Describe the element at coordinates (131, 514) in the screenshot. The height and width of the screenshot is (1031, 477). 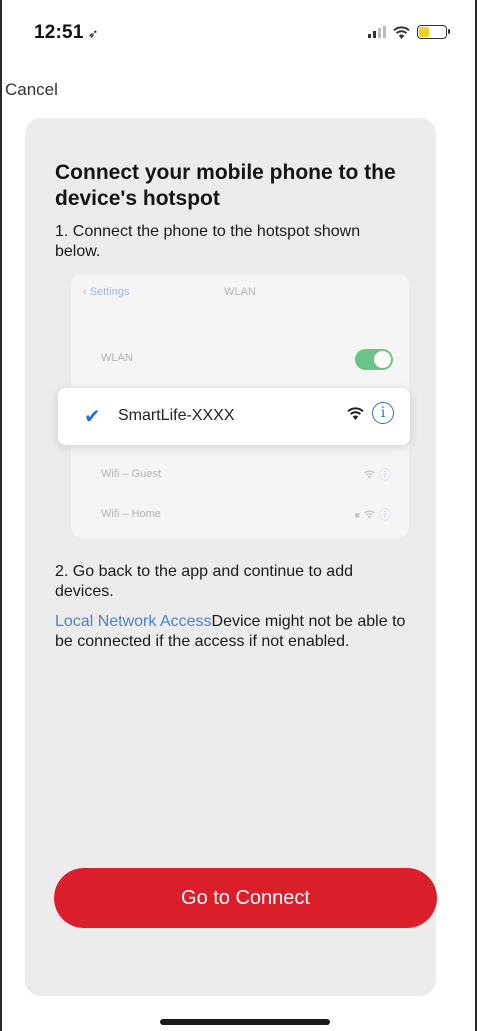
I see `network-name: Wifi – Home` at that location.